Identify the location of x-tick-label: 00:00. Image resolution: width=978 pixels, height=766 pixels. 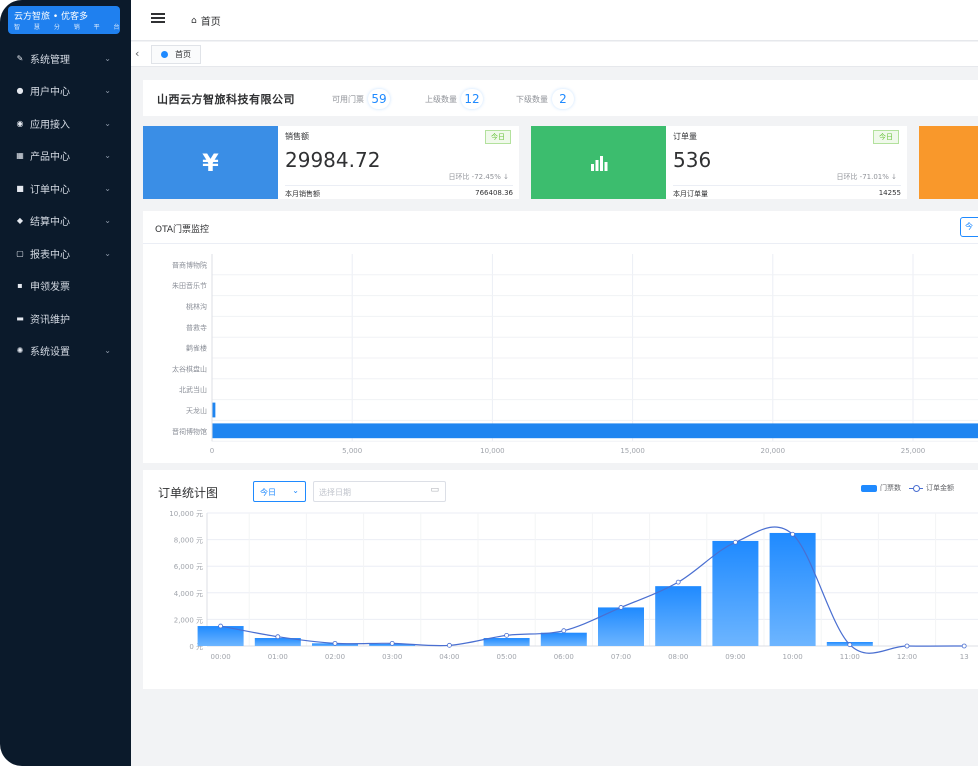
(221, 657).